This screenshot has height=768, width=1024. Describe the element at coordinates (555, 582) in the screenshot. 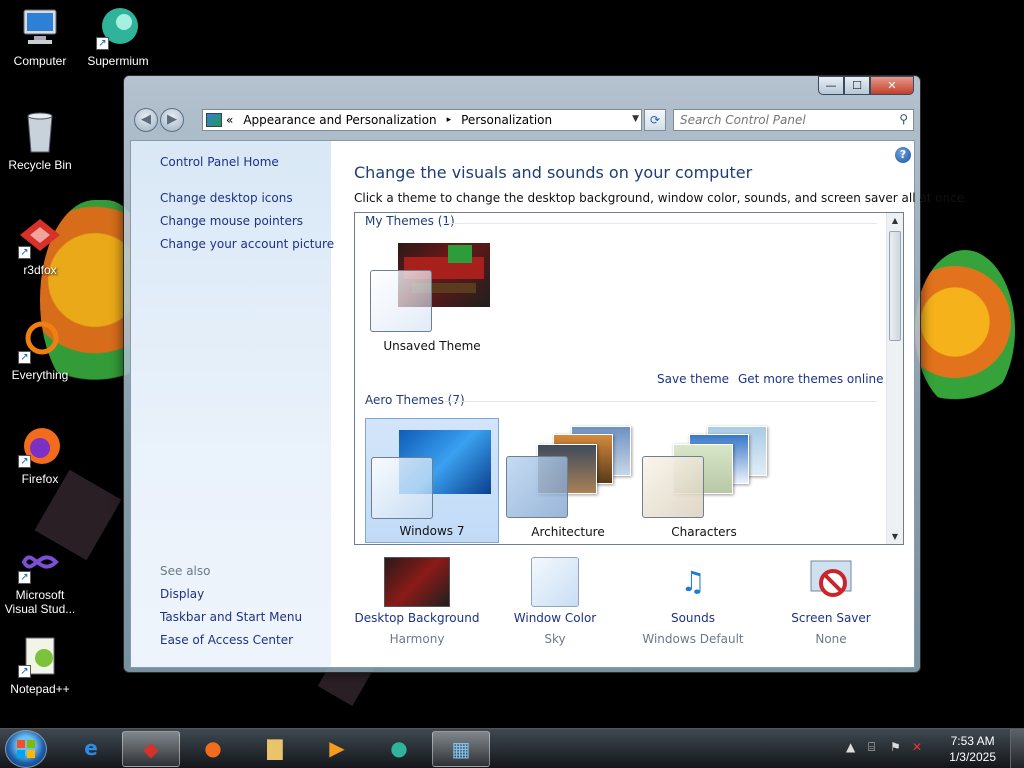

I see `window-color-icon` at that location.